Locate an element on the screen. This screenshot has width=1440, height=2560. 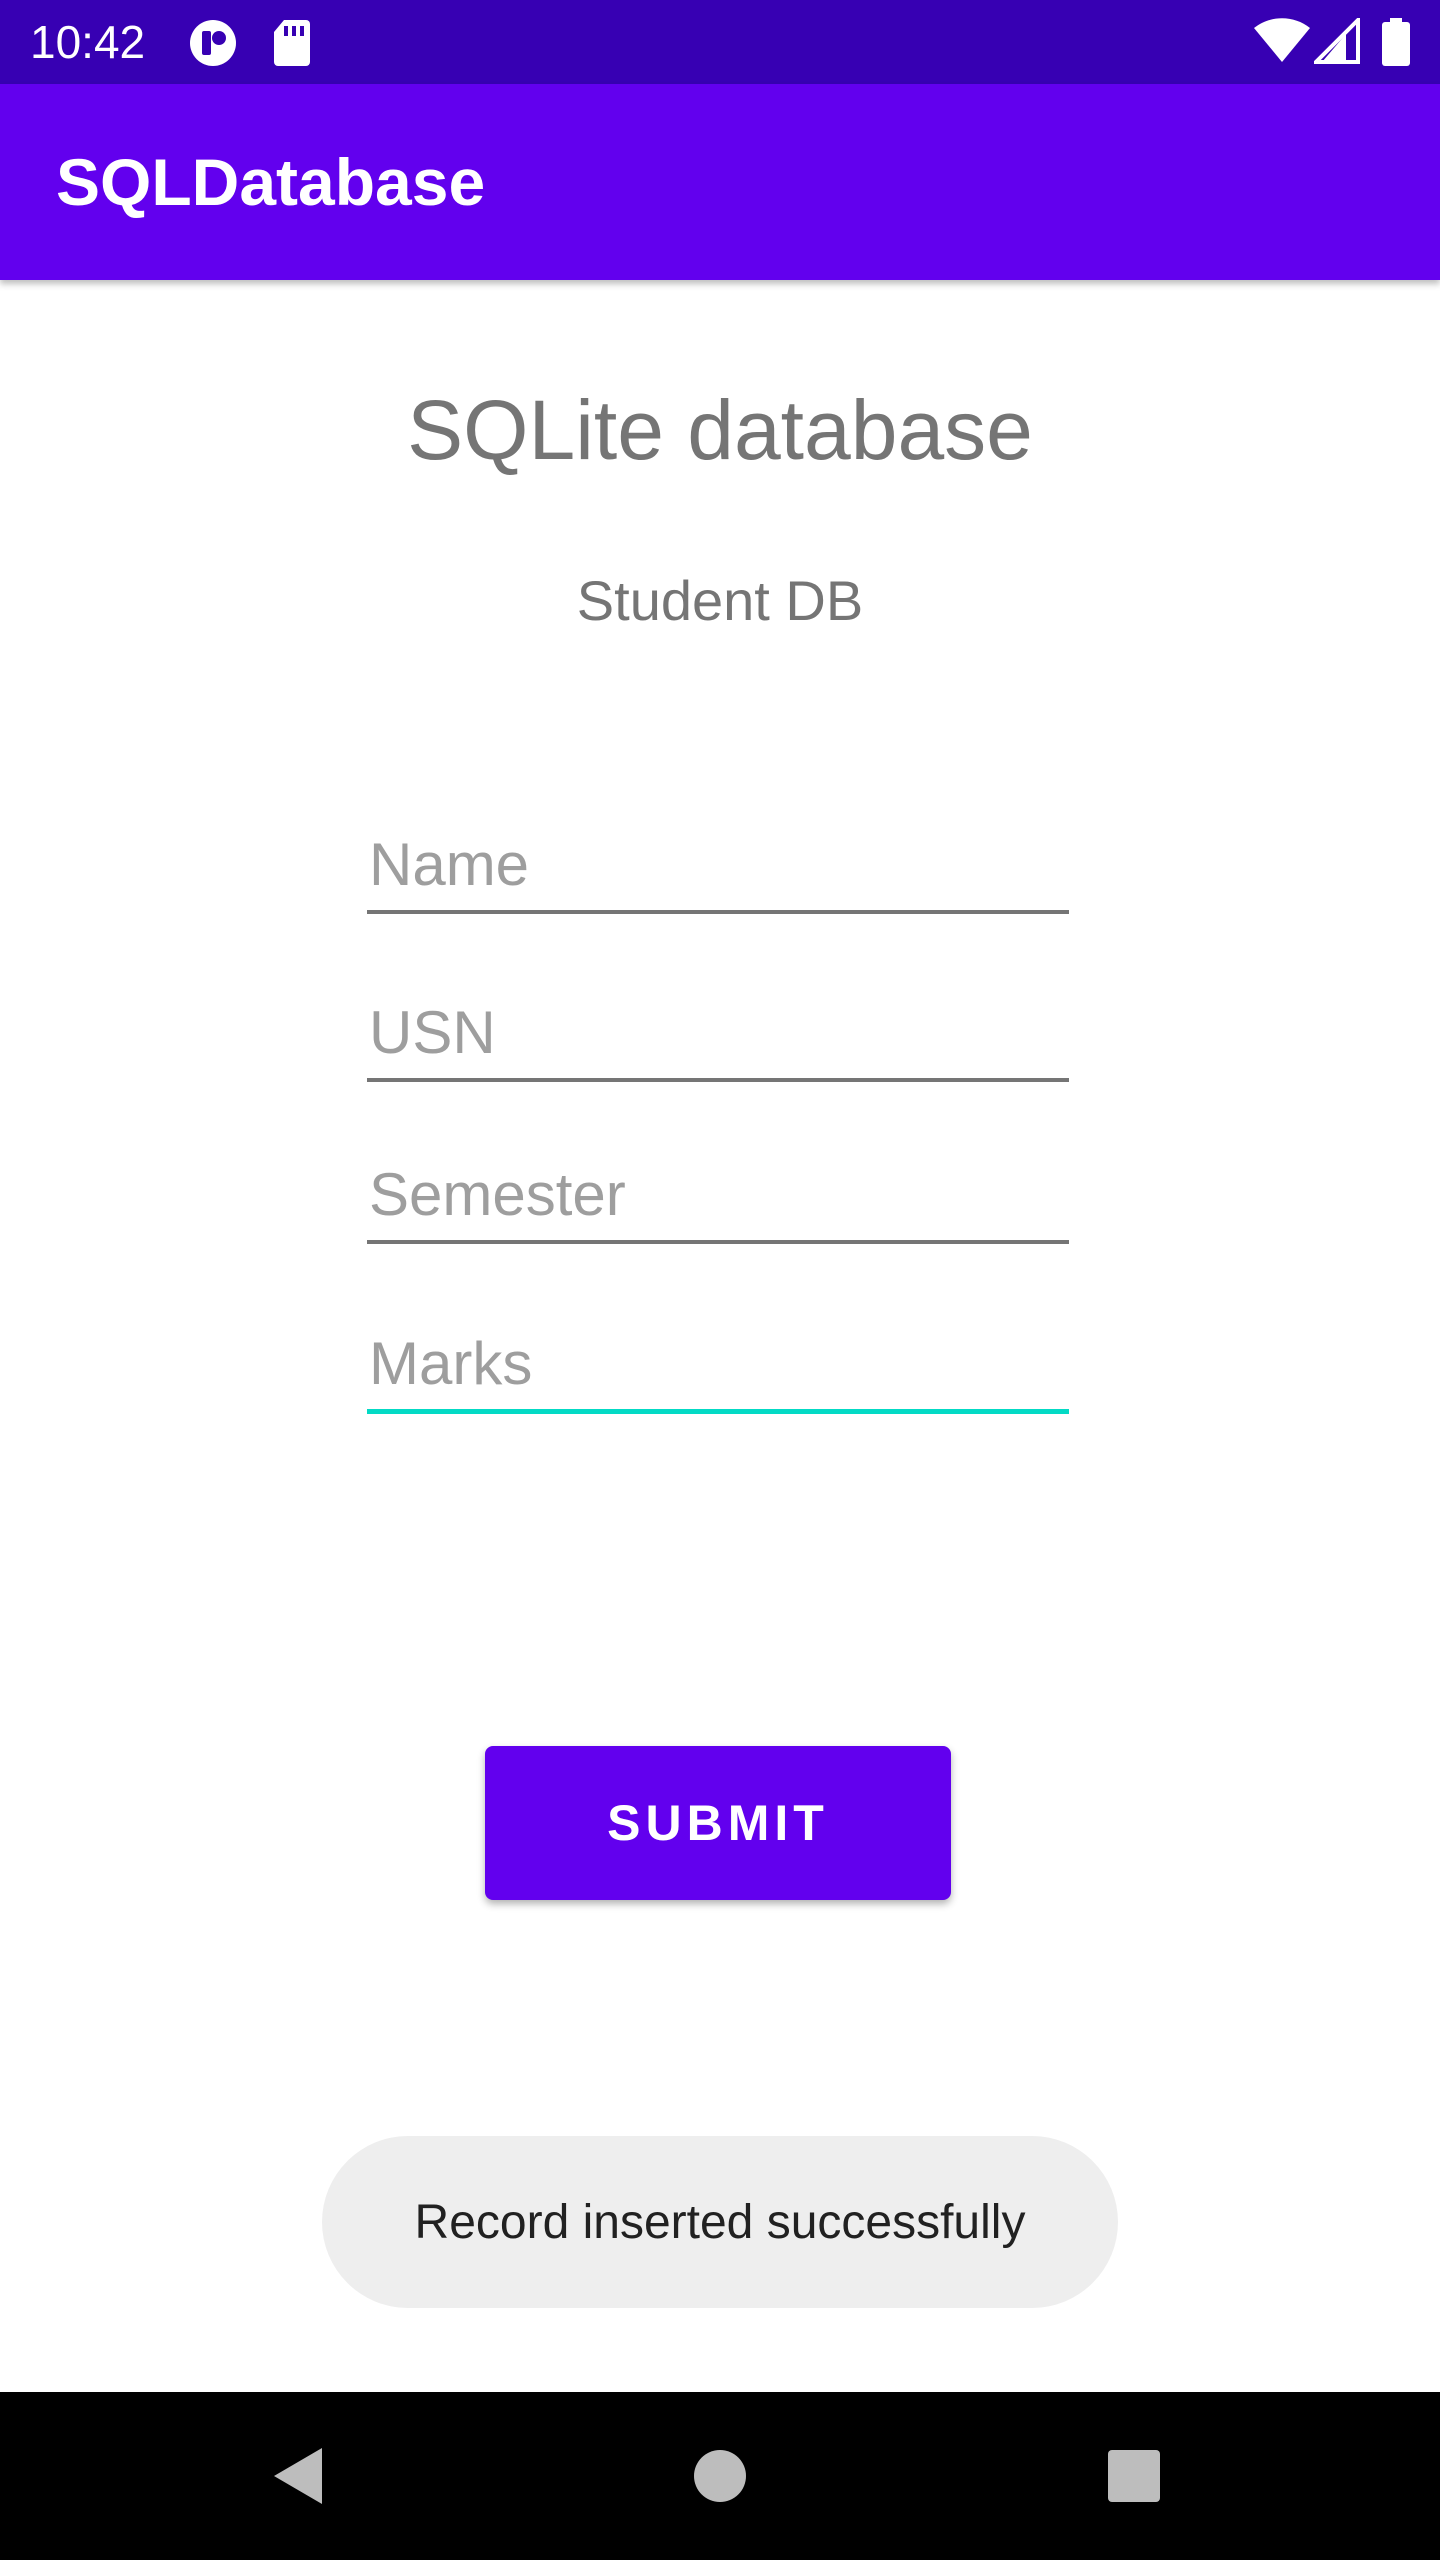
name-field-container is located at coordinates (718, 866).